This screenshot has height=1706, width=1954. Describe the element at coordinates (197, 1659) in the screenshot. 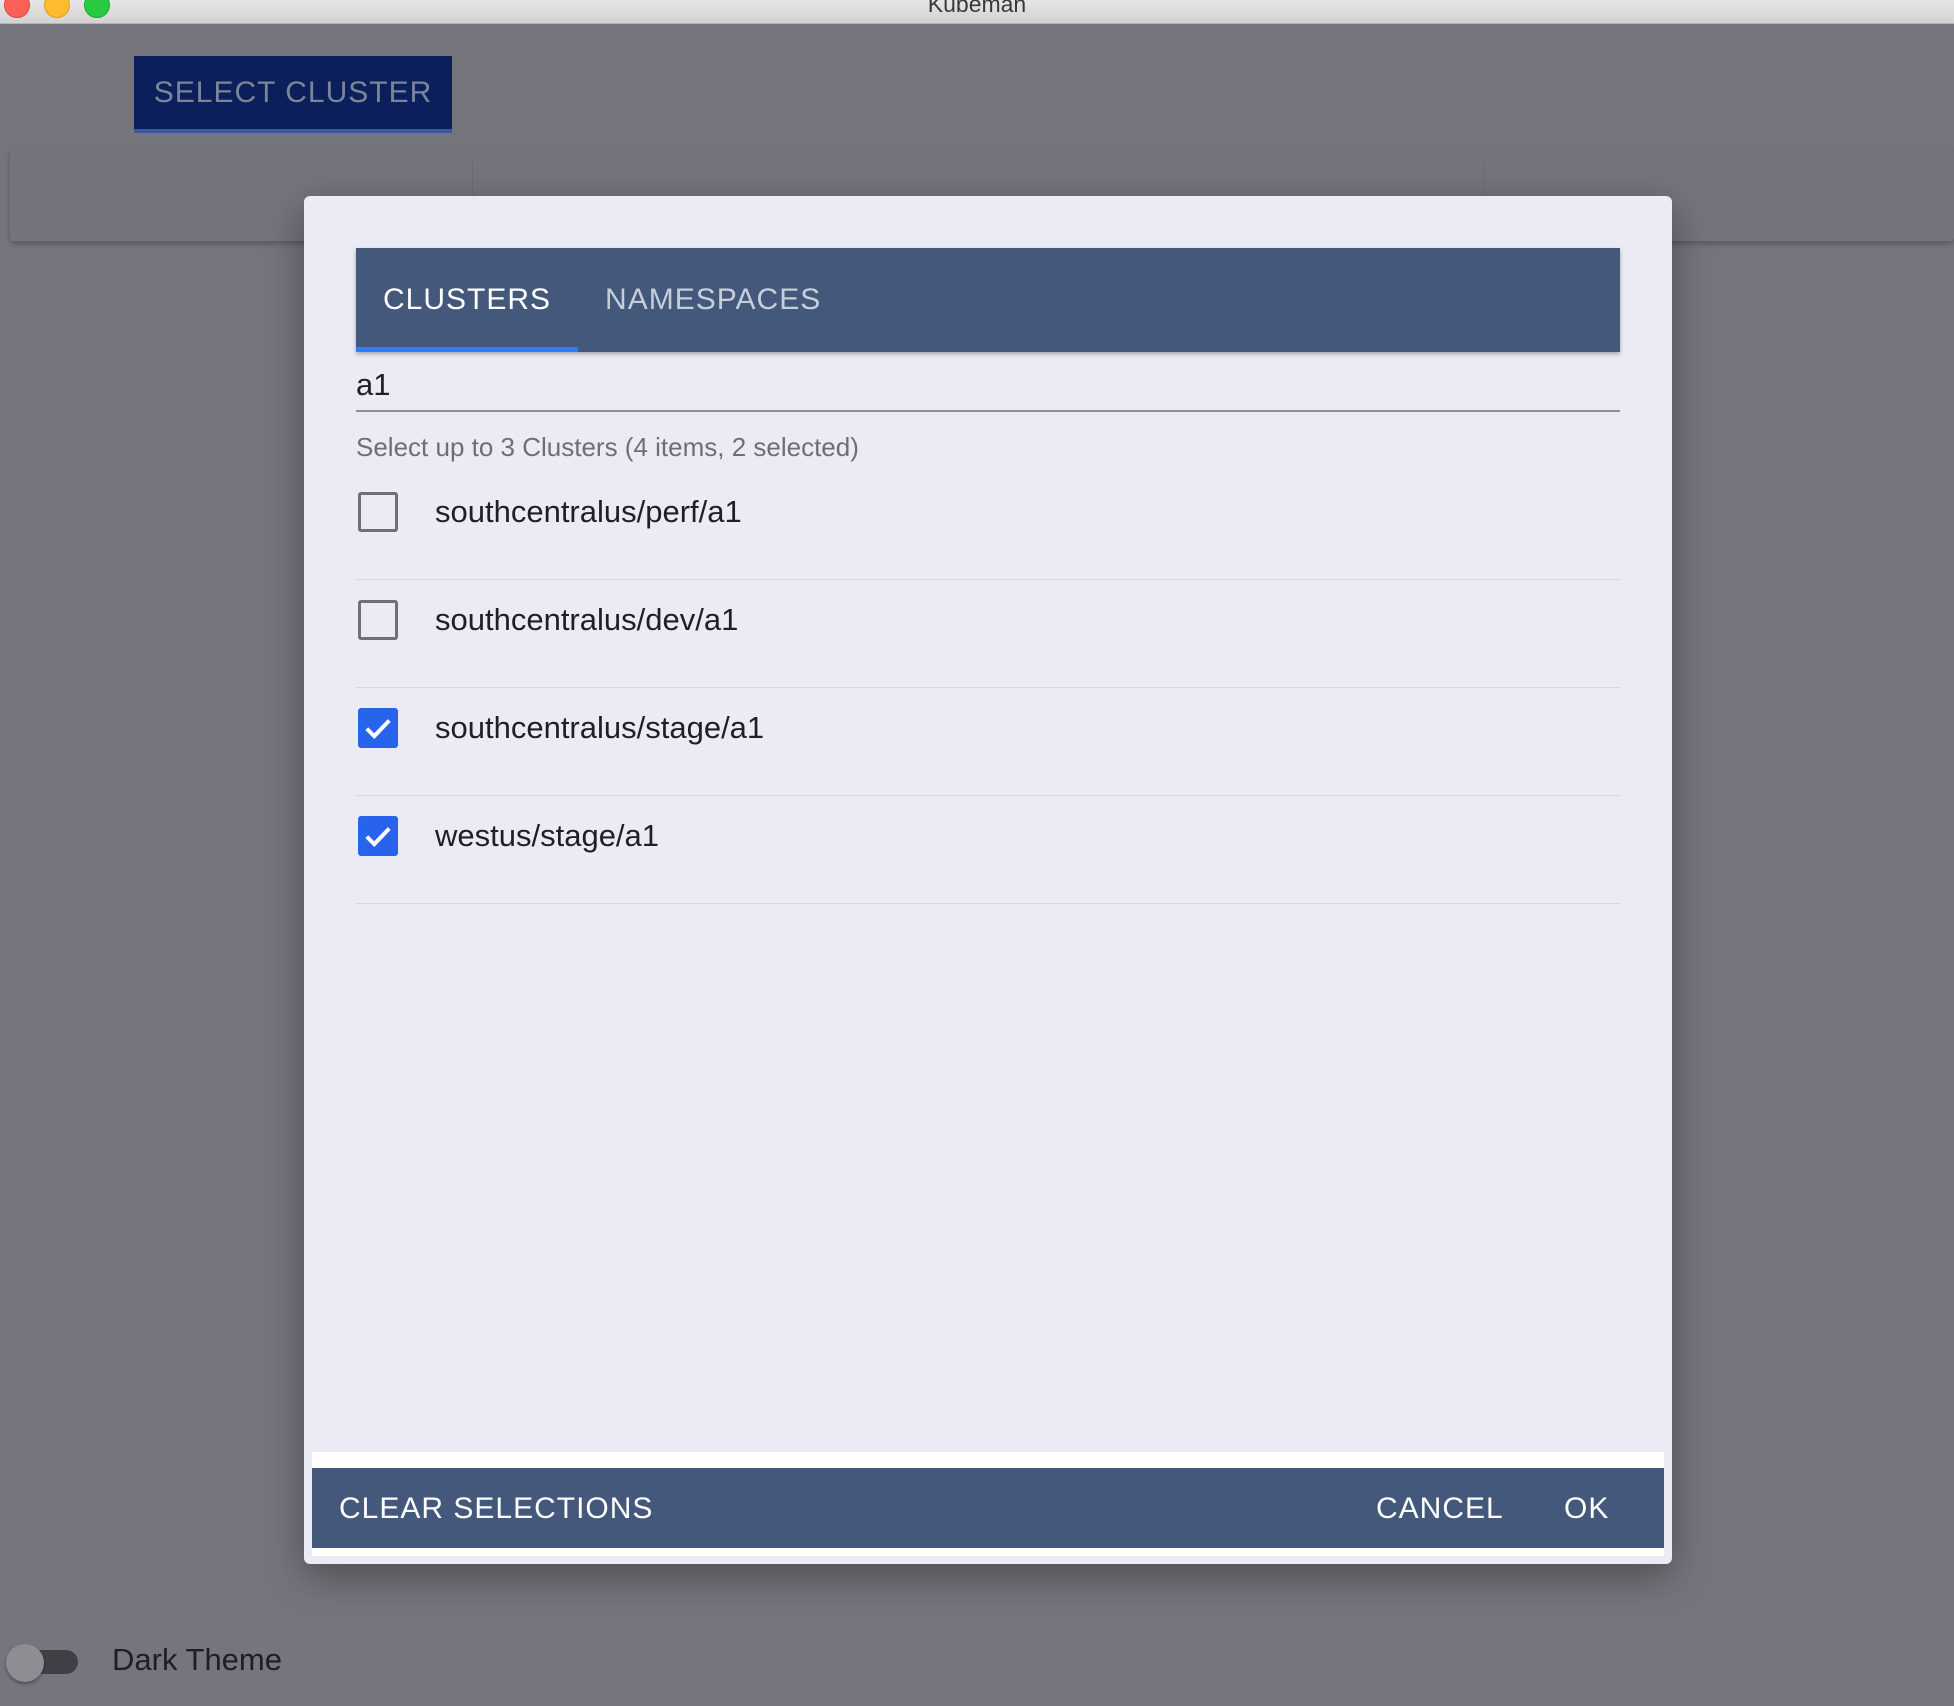

I see `dark-theme-label: Dark Theme` at that location.